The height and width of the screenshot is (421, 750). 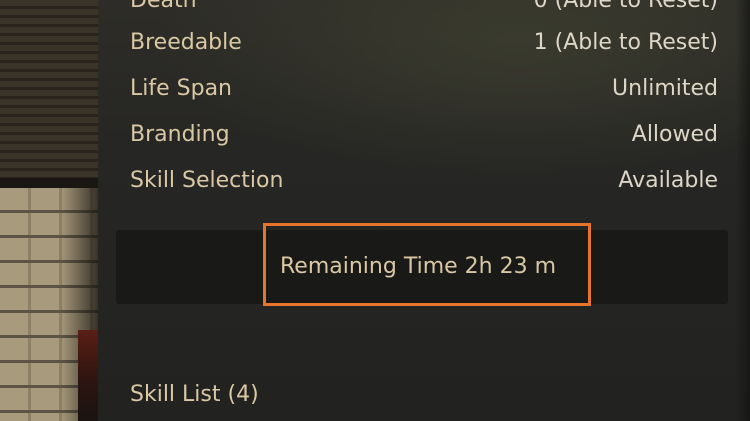 What do you see at coordinates (424, 89) in the screenshot?
I see `stat-row-life-span: Life Span Unlimited` at bounding box center [424, 89].